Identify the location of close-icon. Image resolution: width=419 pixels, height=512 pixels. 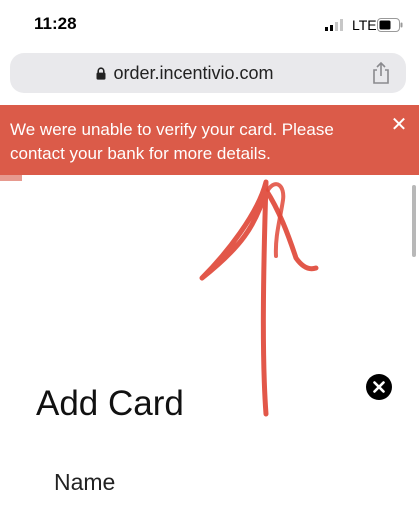
(379, 387).